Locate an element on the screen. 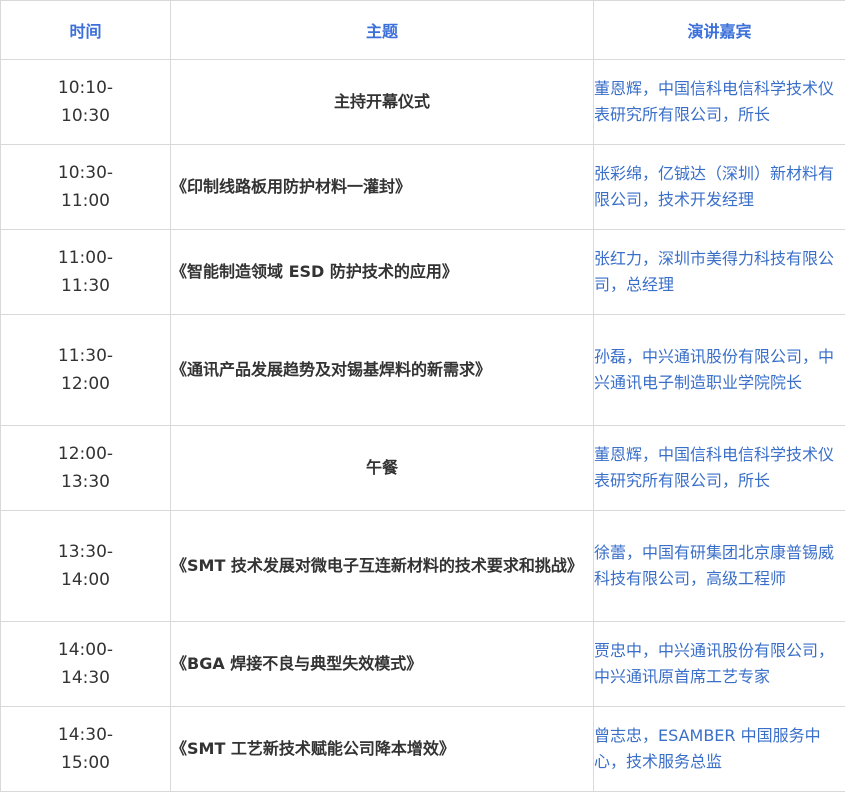 The width and height of the screenshot is (845, 792). time-start: 11:00- is located at coordinates (85, 258).